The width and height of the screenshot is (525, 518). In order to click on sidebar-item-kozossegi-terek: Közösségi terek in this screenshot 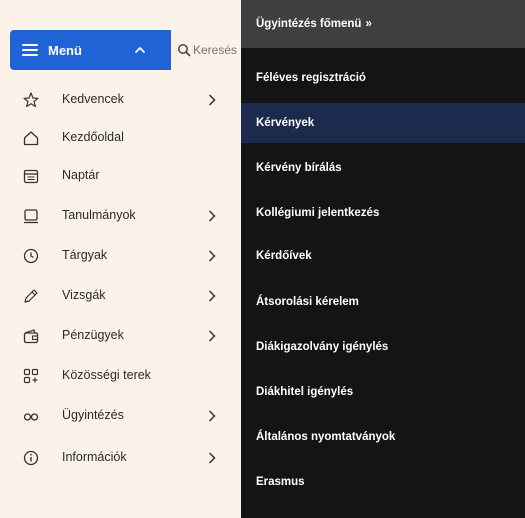, I will do `click(120, 376)`.